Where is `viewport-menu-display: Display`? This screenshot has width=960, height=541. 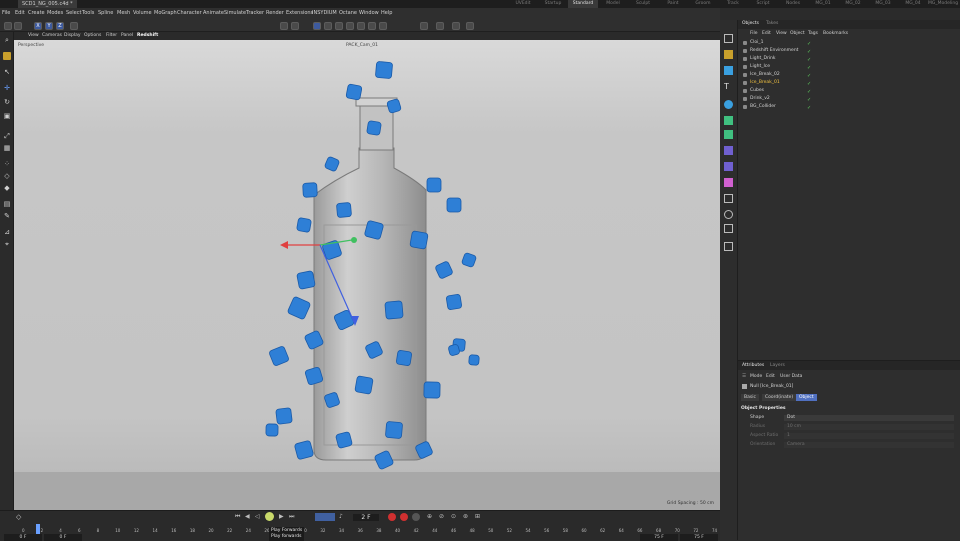
viewport-menu-display: Display is located at coordinates (72, 35).